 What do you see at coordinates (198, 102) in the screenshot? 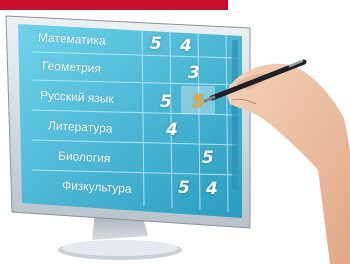
I see `grade-cell-active: 5` at bounding box center [198, 102].